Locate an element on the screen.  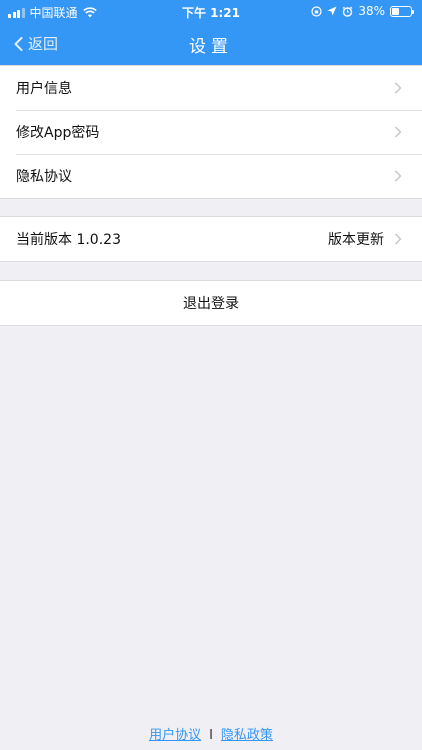
alarm-icon is located at coordinates (347, 11).